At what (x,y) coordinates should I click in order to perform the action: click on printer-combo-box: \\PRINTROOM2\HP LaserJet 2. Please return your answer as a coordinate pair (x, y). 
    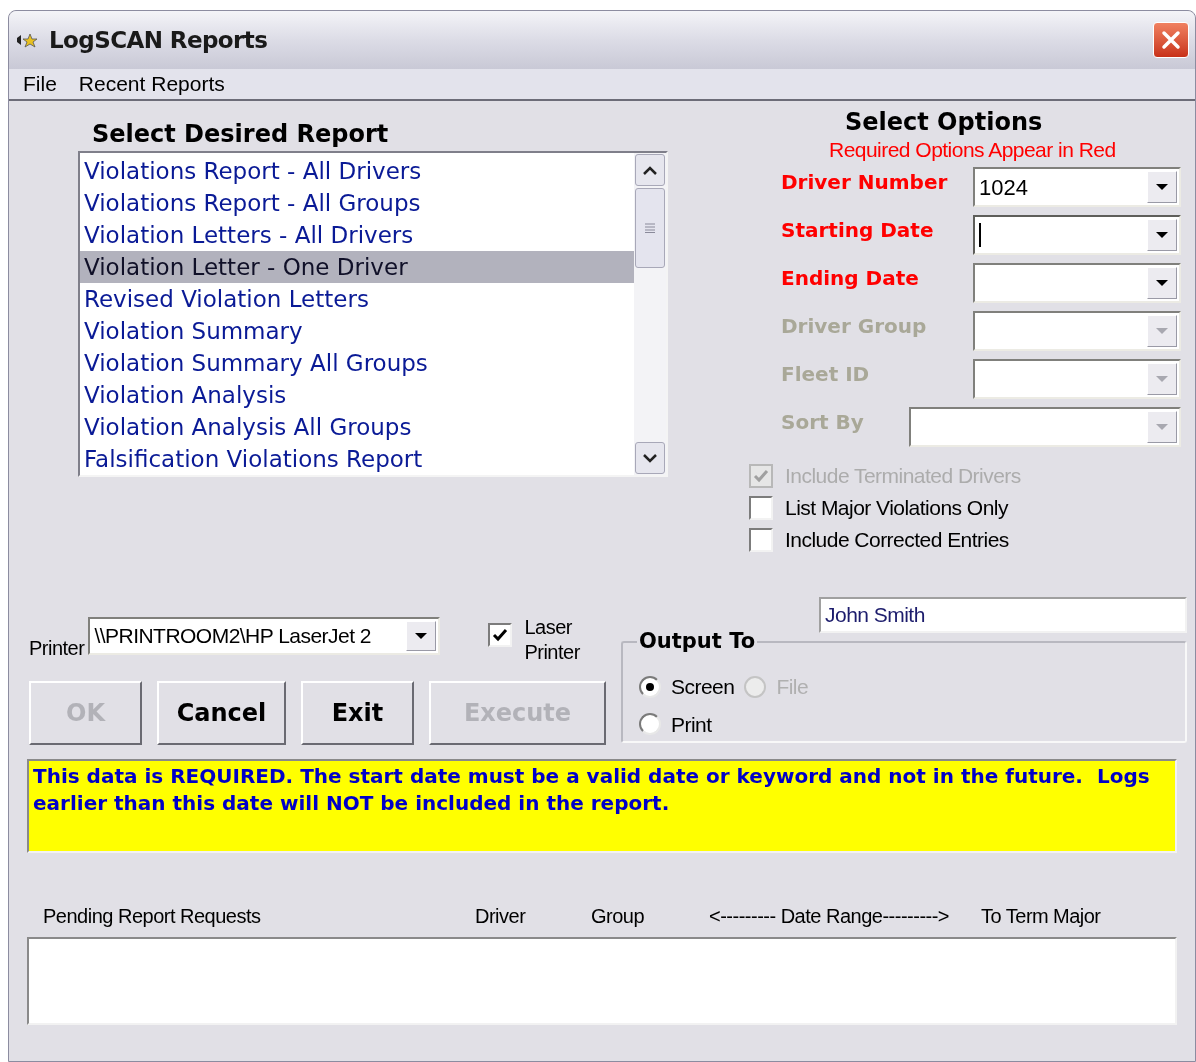
    Looking at the image, I should click on (264, 636).